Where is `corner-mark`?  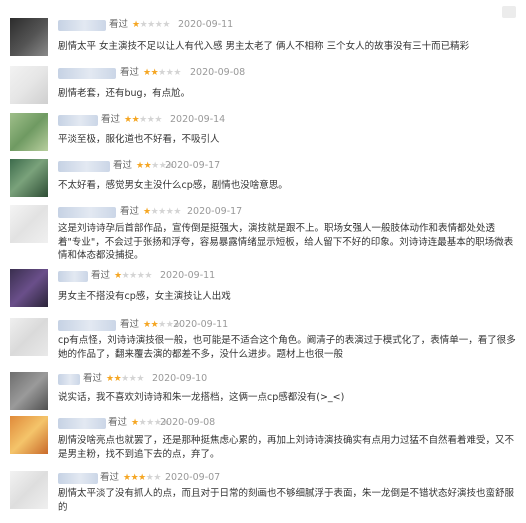 corner-mark is located at coordinates (509, 12).